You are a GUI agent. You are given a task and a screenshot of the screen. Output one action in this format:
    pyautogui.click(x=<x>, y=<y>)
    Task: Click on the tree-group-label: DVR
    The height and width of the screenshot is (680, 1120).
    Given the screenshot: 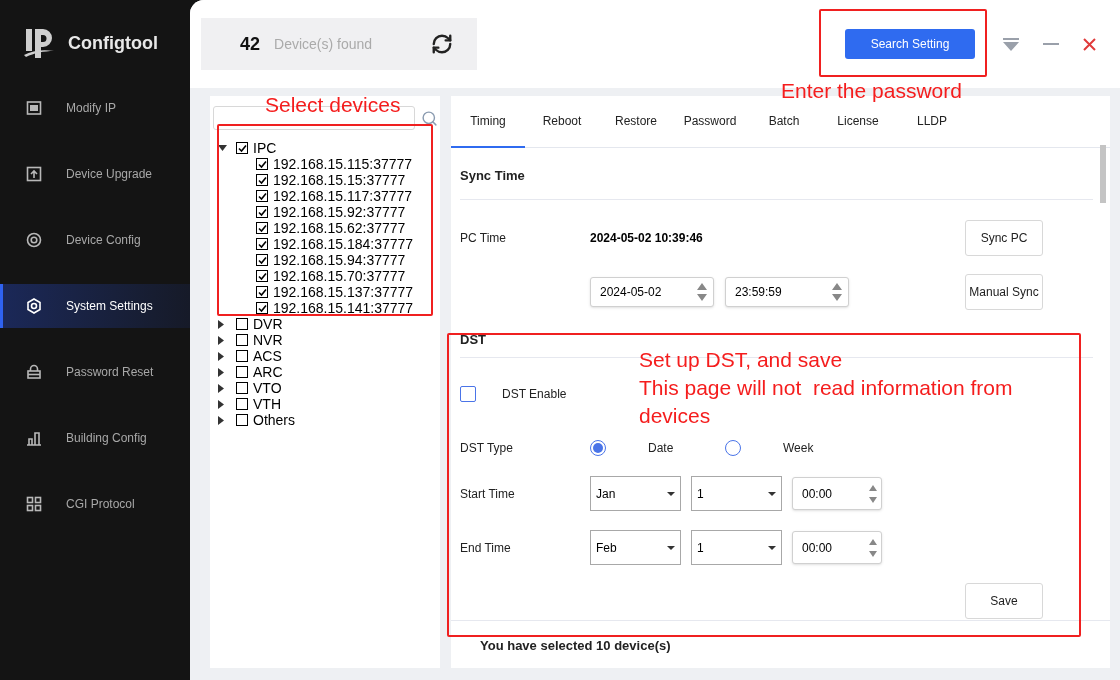 What is the action you would take?
    pyautogui.click(x=268, y=324)
    